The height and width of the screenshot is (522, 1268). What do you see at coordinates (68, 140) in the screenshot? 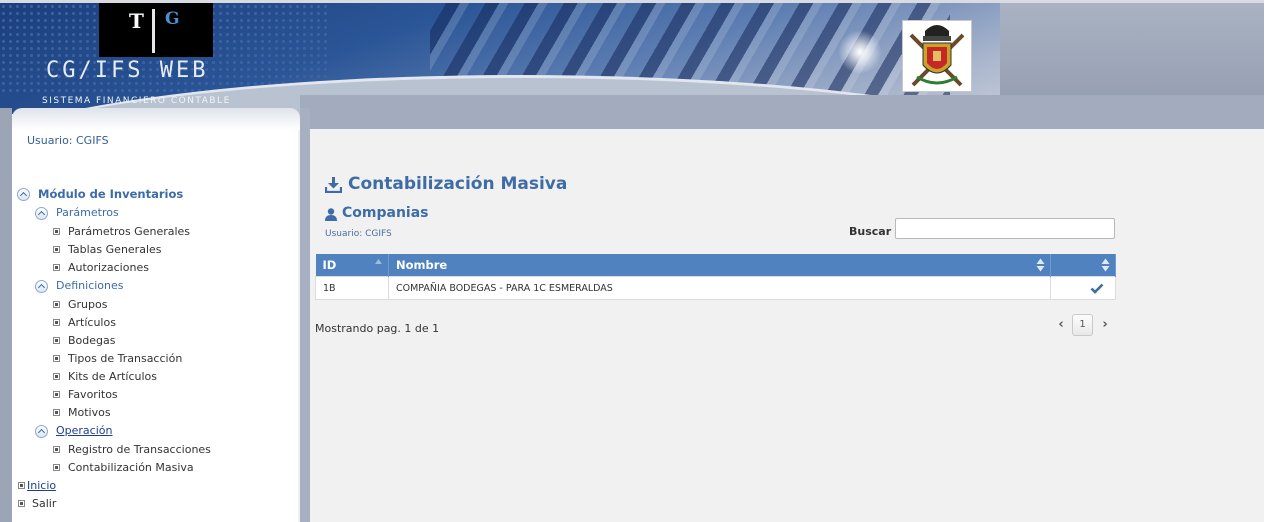
I see `sidebar-user-label: Usuario: CGIFS` at bounding box center [68, 140].